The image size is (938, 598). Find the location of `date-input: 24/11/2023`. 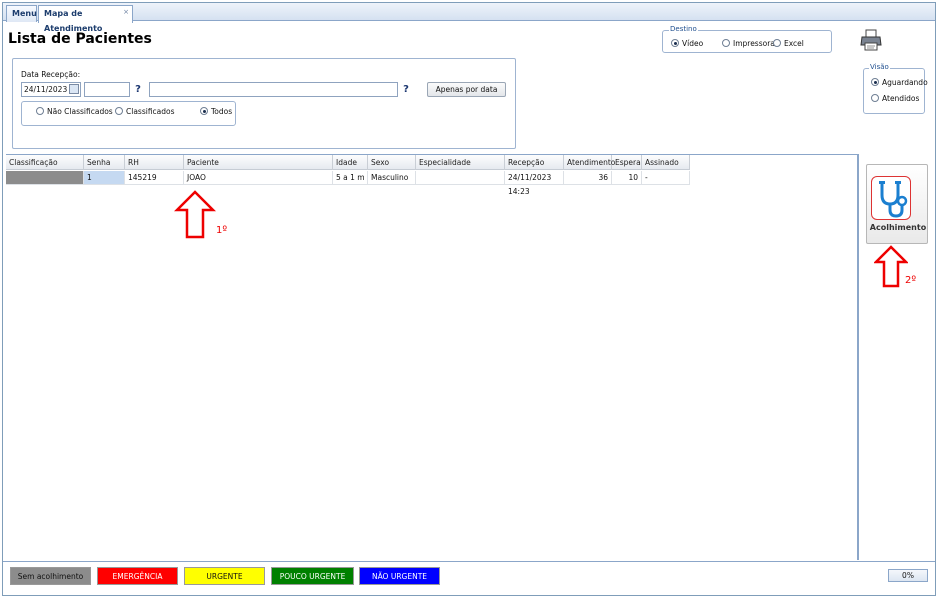

date-input: 24/11/2023 is located at coordinates (51, 89).